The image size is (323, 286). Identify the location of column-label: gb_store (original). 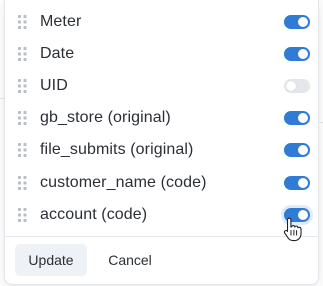
(105, 118).